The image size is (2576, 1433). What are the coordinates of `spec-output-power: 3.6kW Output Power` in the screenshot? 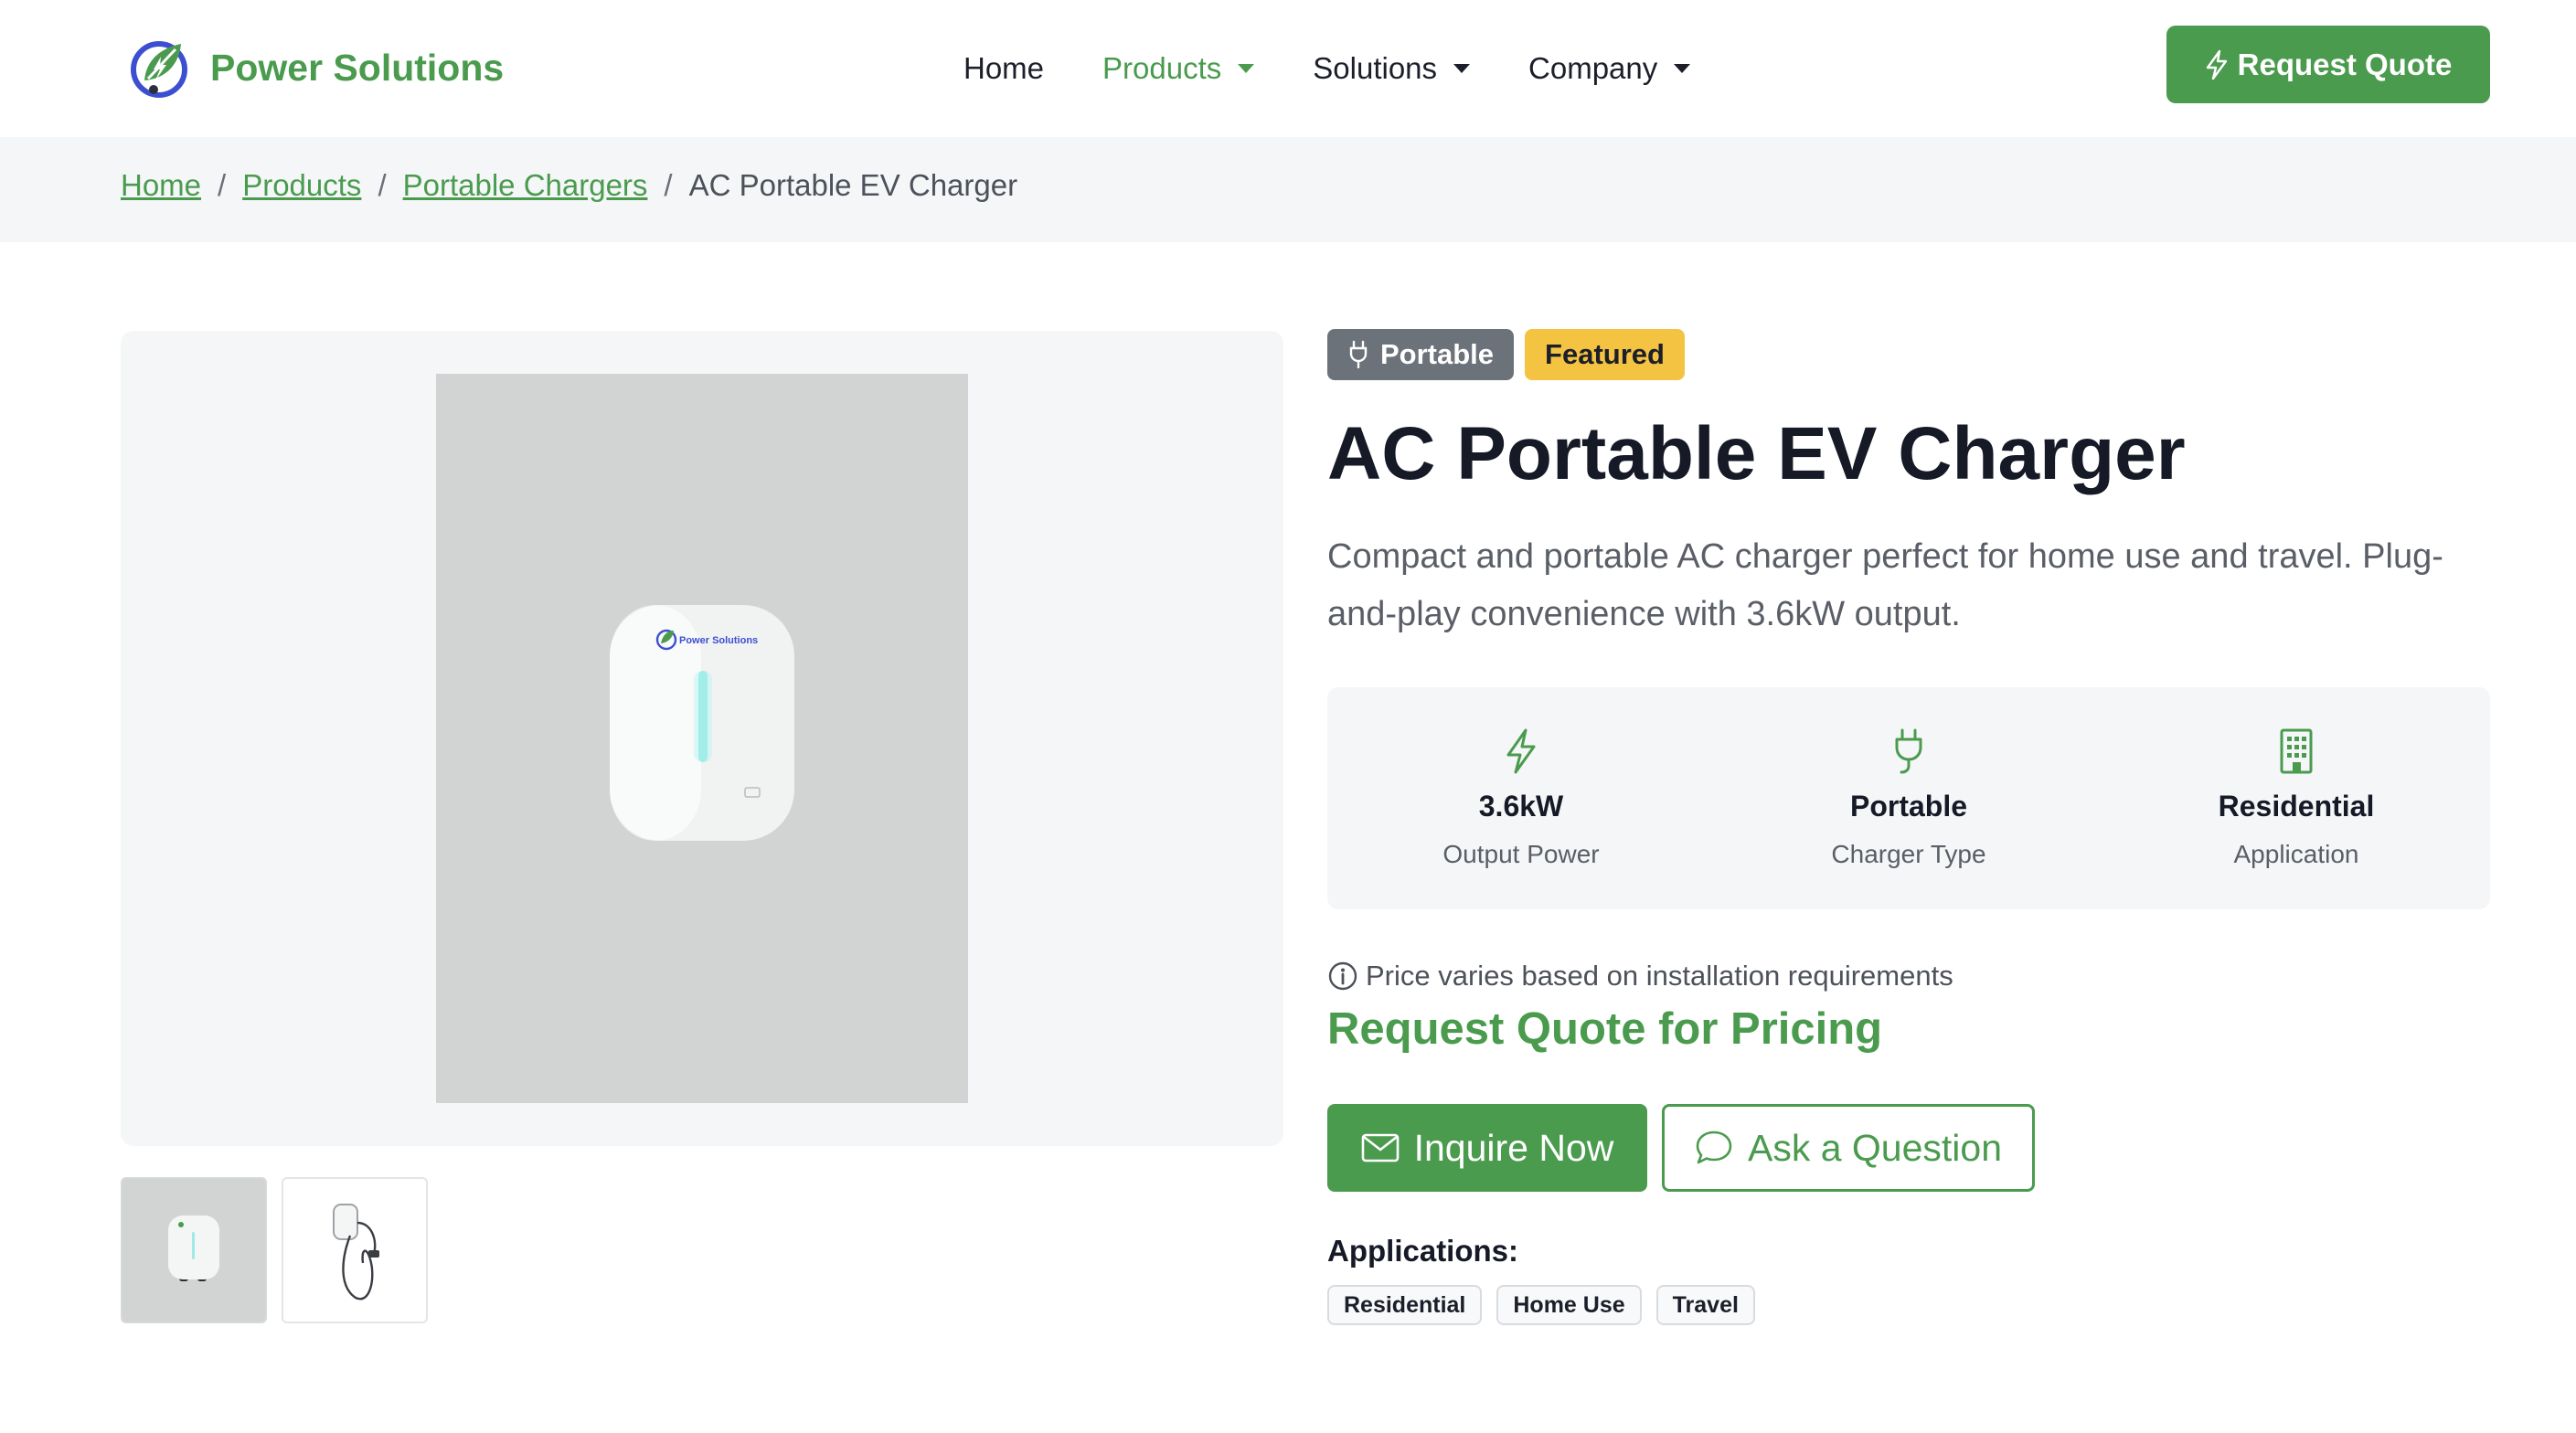 It's located at (1521, 798).